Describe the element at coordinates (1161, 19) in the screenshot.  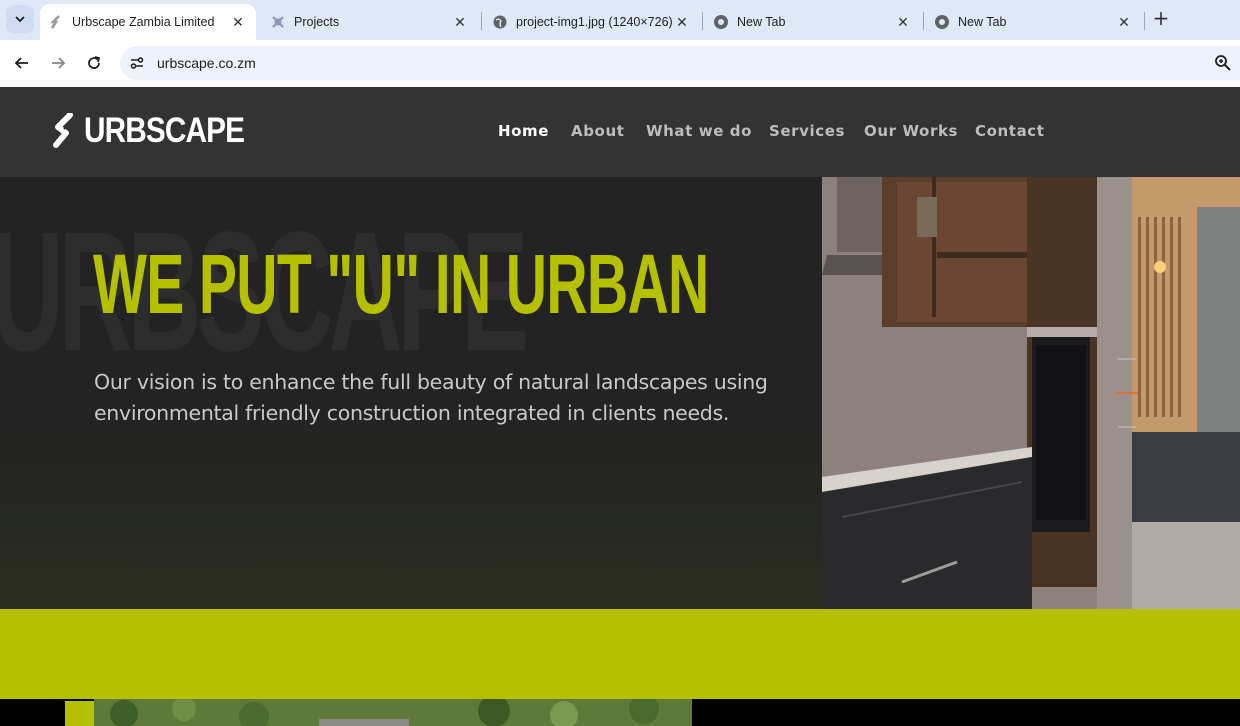
I see `new-tab-button: +` at that location.